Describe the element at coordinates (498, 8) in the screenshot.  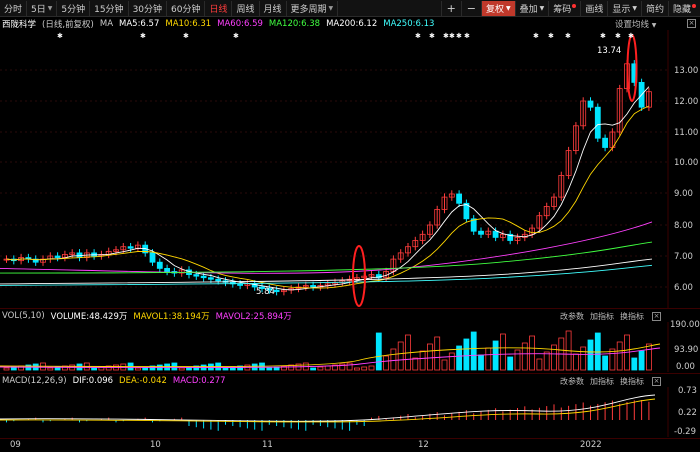
I see `adjust-rights-button: 复权 ▼` at that location.